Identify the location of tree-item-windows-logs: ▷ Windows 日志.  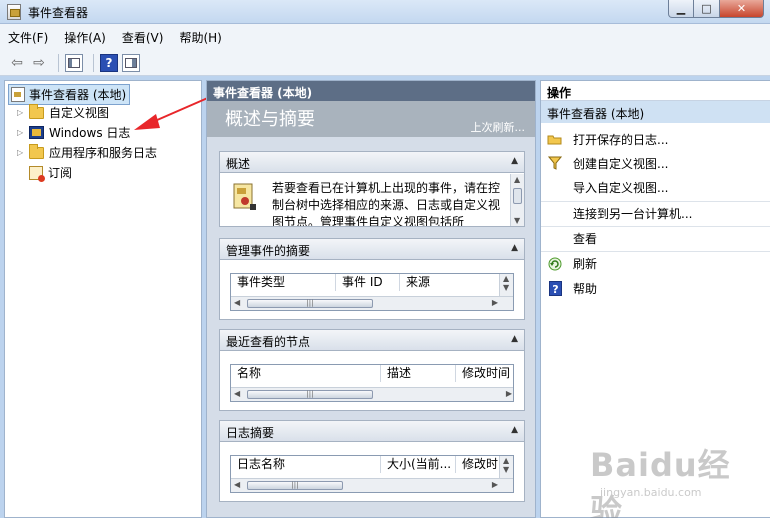
(73, 132).